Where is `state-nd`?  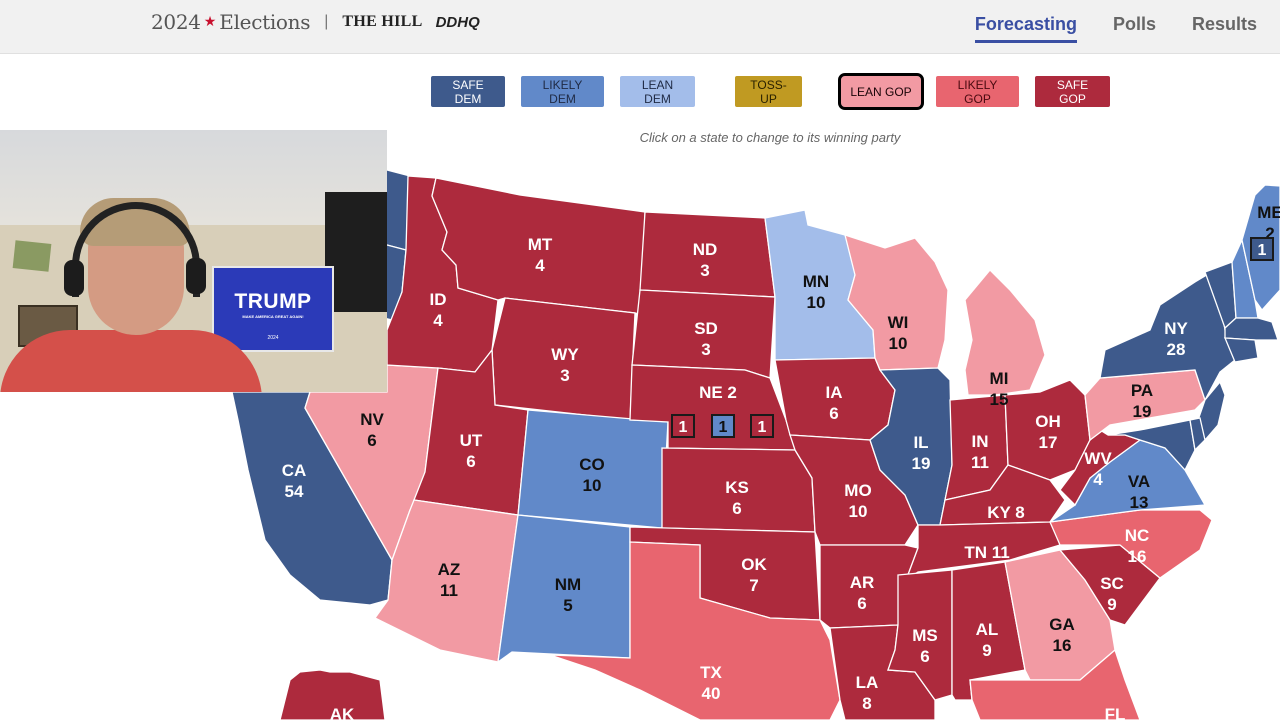
state-nd is located at coordinates (707, 254).